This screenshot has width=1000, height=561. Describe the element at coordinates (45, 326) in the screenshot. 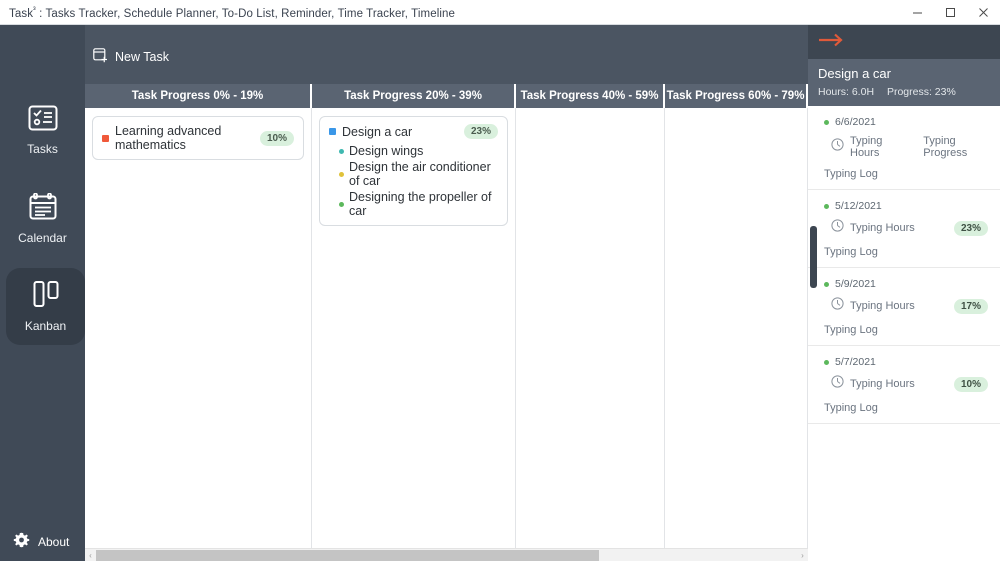

I see `sidebar-item-label-kanban: Kanban` at that location.